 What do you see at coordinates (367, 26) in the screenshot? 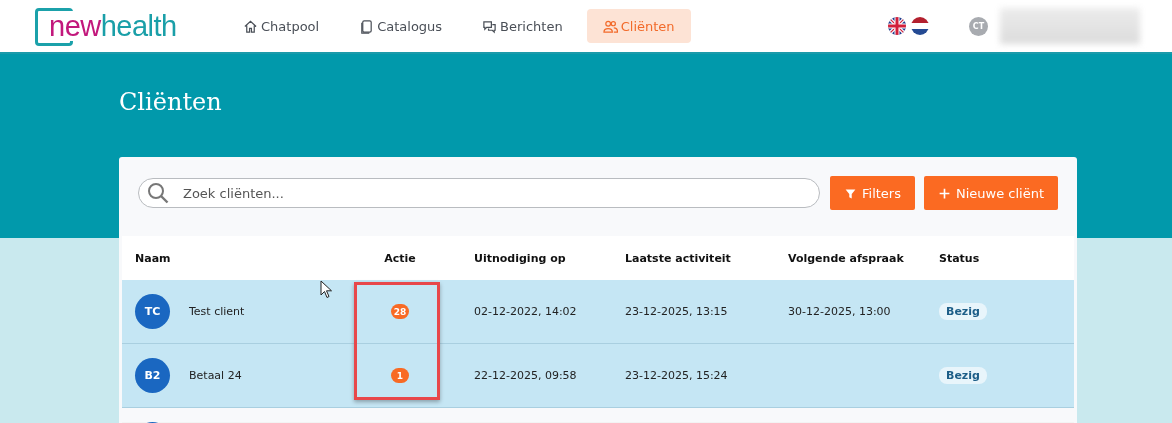
I see `pages-icon` at bounding box center [367, 26].